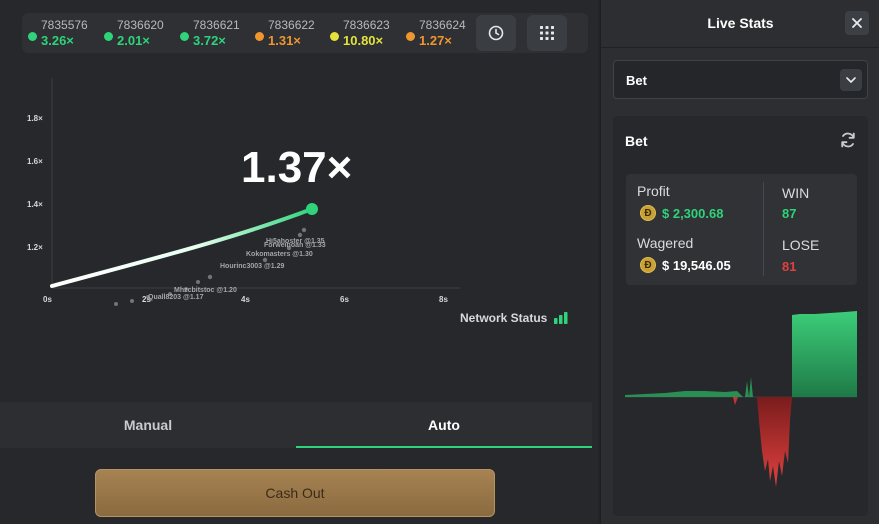 This screenshot has height=524, width=879. I want to click on player-label: Kokomasters @1.30, so click(279, 254).